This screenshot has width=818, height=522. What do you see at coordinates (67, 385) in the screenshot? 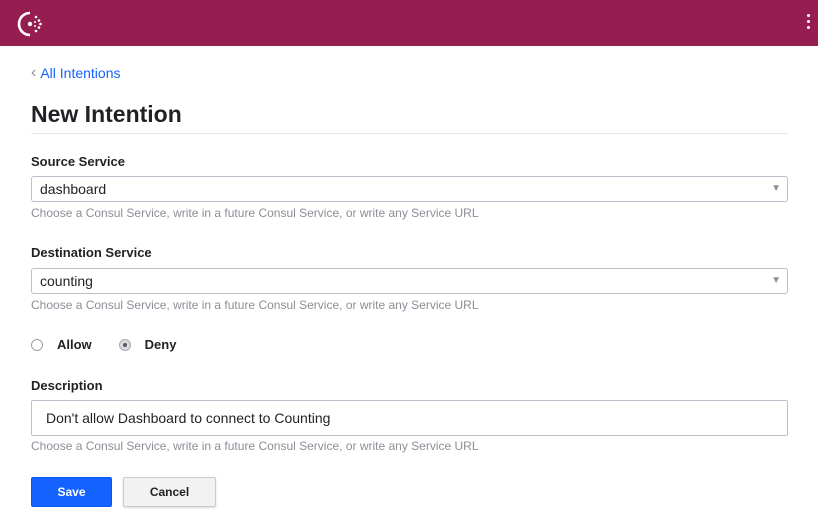
I see `description-label: Description` at bounding box center [67, 385].